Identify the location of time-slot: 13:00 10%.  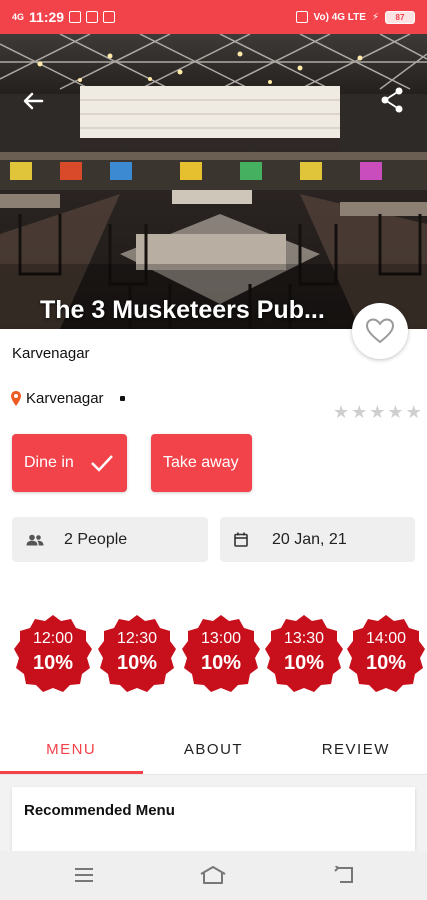
(221, 653).